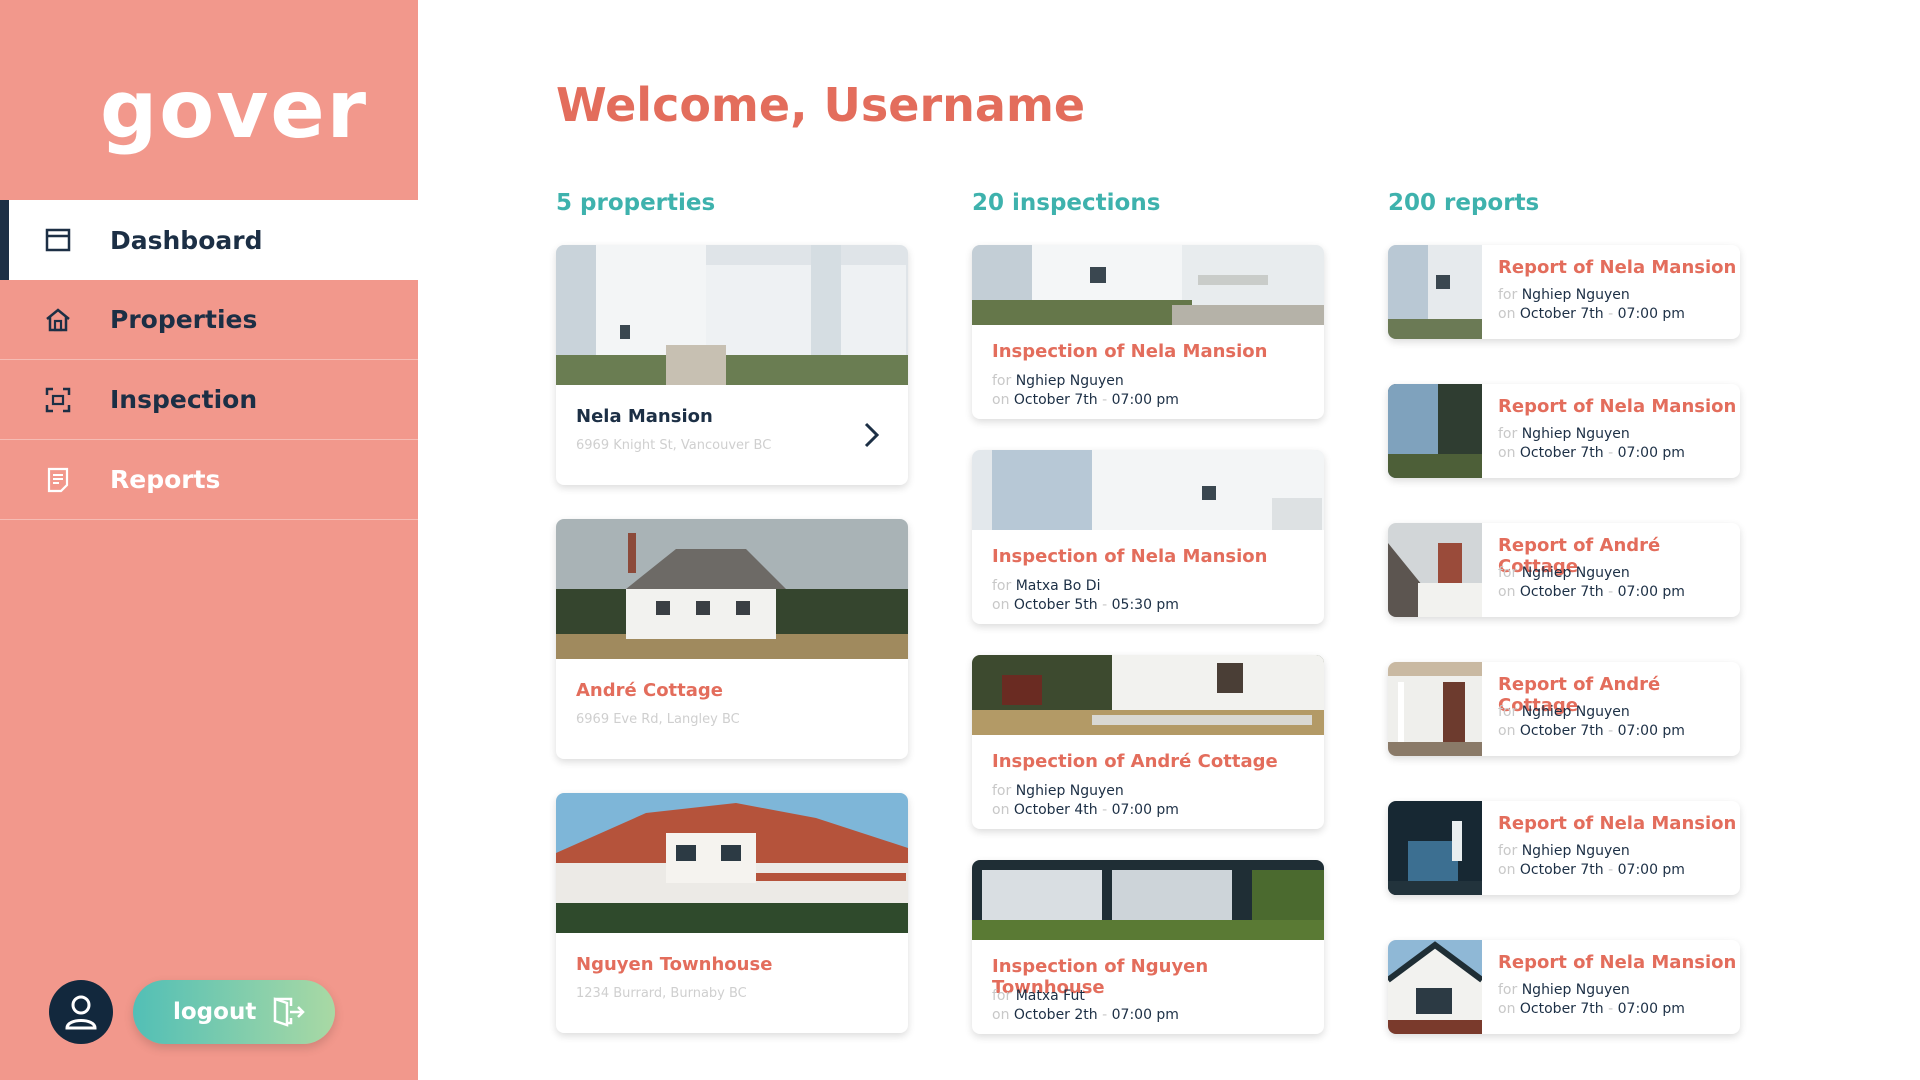 Image resolution: width=1920 pixels, height=1080 pixels. Describe the element at coordinates (661, 993) in the screenshot. I see `property-address: 1234 Burrard, Burnaby BC` at that location.